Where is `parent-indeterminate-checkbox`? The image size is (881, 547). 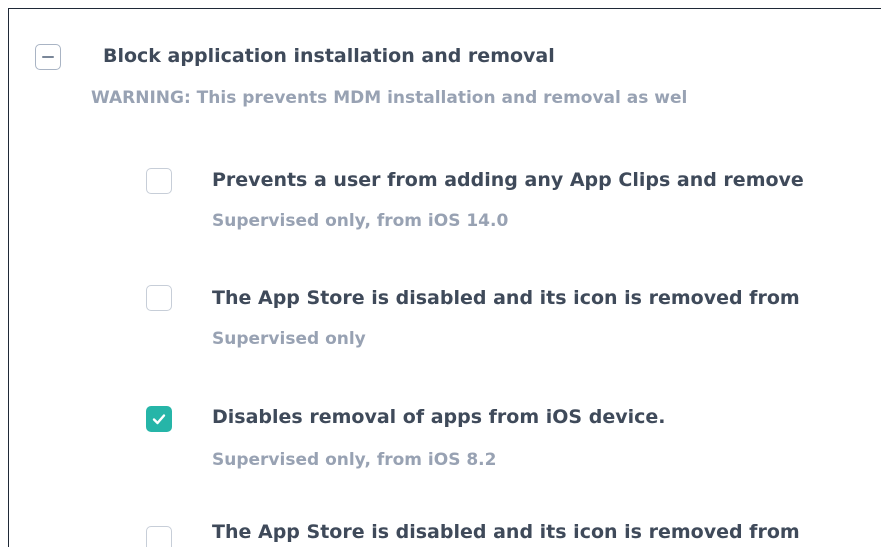
parent-indeterminate-checkbox is located at coordinates (48, 57).